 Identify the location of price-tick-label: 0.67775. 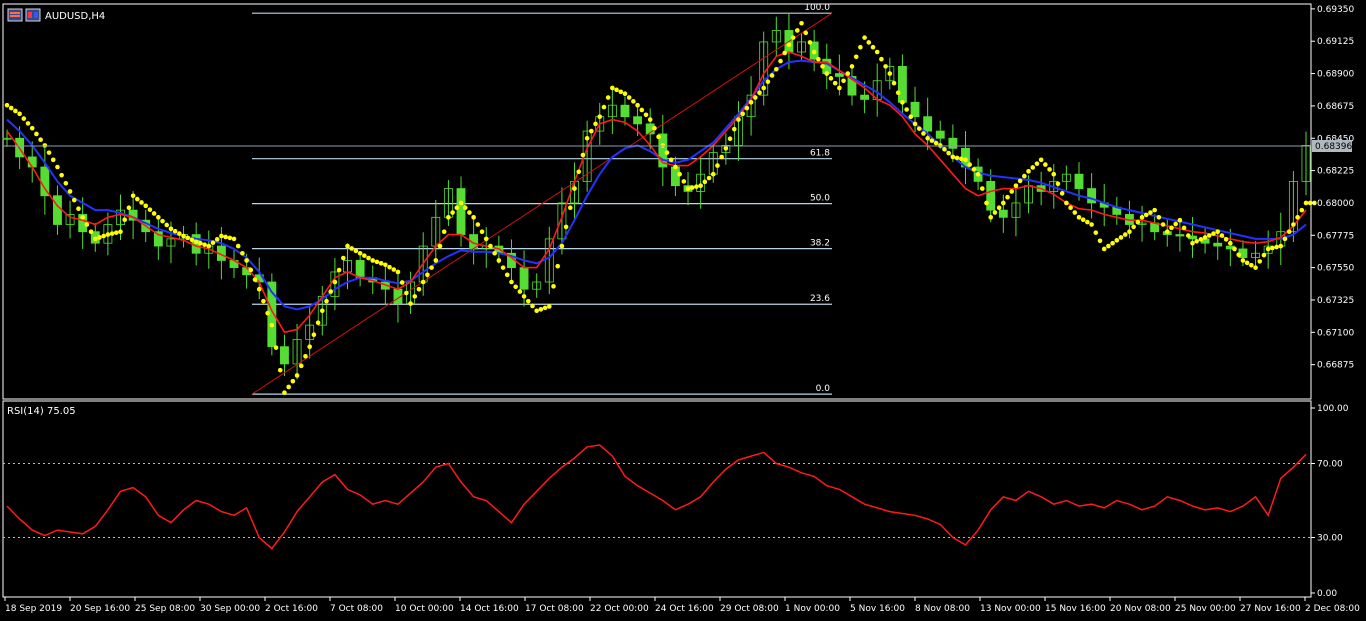
(1335, 236).